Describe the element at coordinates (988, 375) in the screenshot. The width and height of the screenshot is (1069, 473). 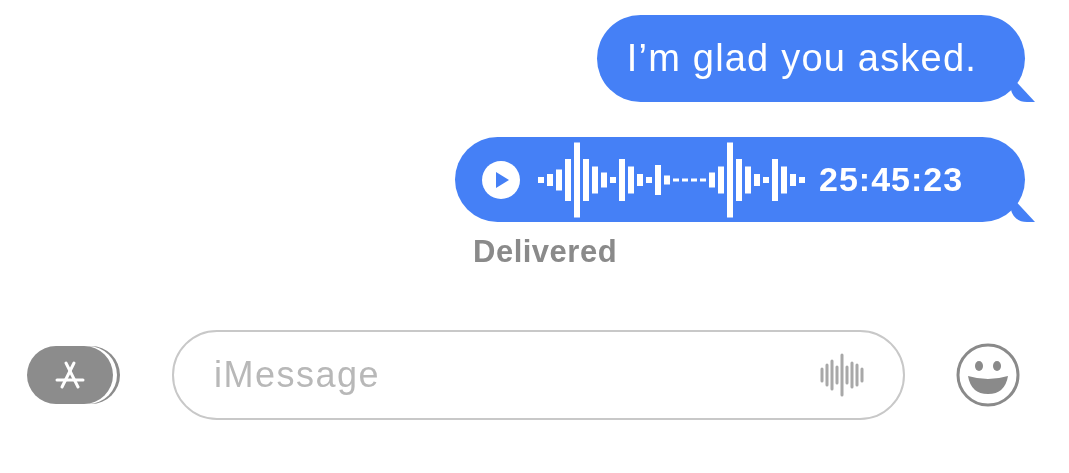
I see `emoji-icon` at that location.